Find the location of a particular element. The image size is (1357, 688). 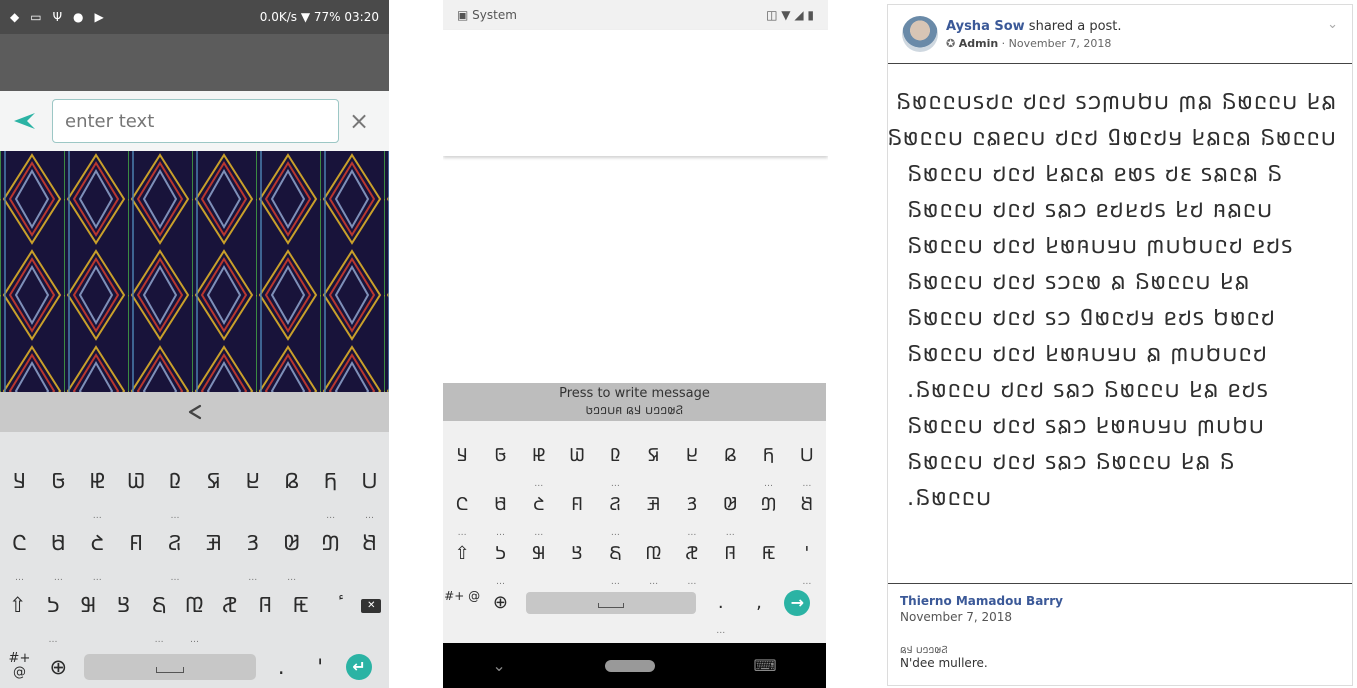

key-label: 𞤐 is located at coordinates (615, 504).